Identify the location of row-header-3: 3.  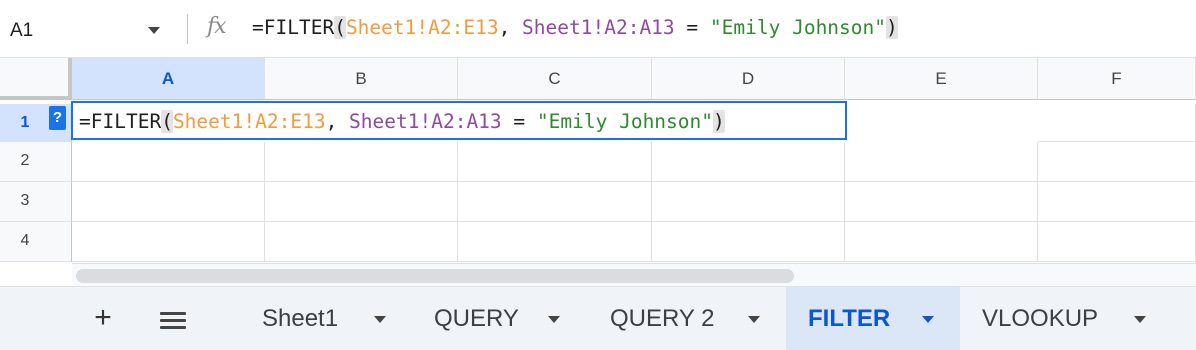
(36, 202).